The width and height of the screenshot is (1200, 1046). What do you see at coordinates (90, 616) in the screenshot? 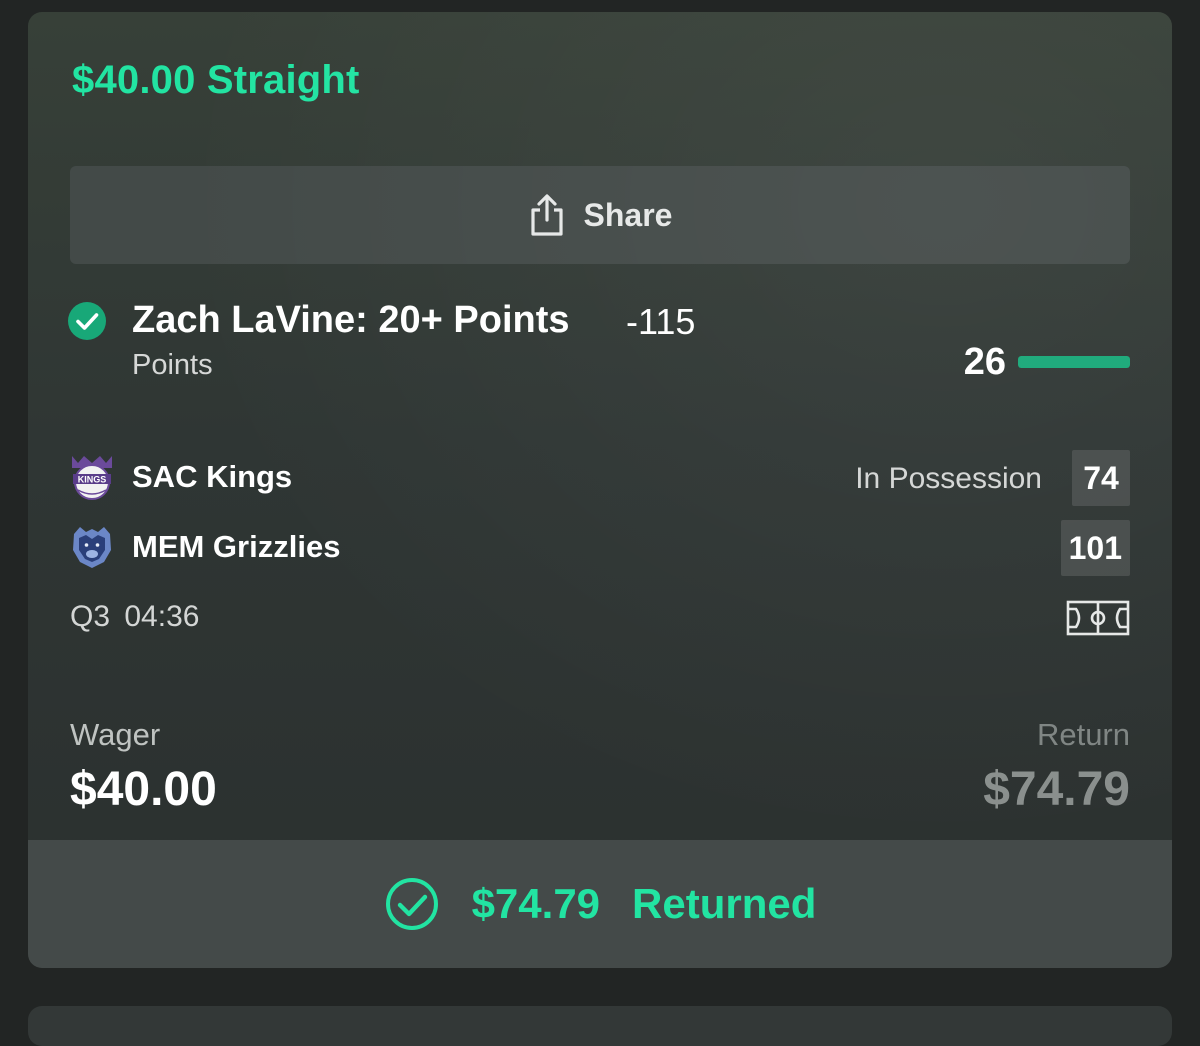
I see `game-period: Q3` at bounding box center [90, 616].